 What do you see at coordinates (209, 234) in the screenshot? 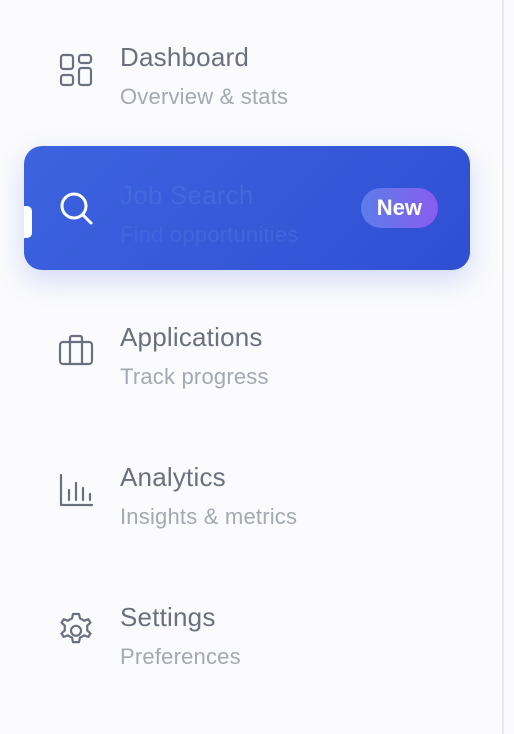
I see `sidebar-item-subtitle: Find opportunities` at bounding box center [209, 234].